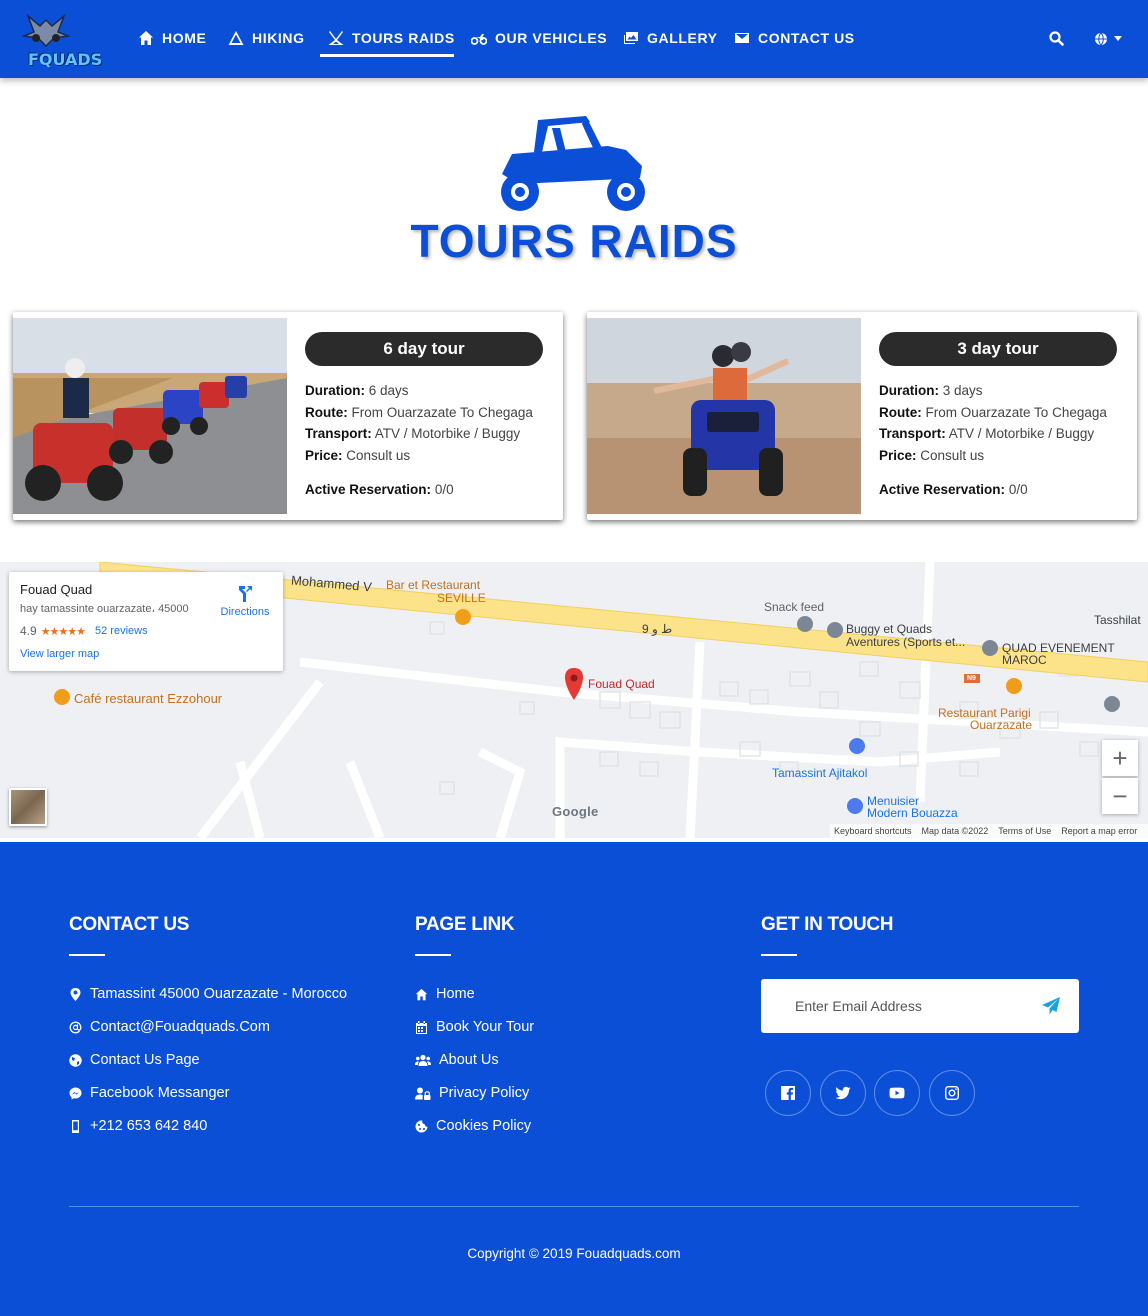 The width and height of the screenshot is (1148, 1316). I want to click on footer-link-home-label: Home, so click(455, 994).